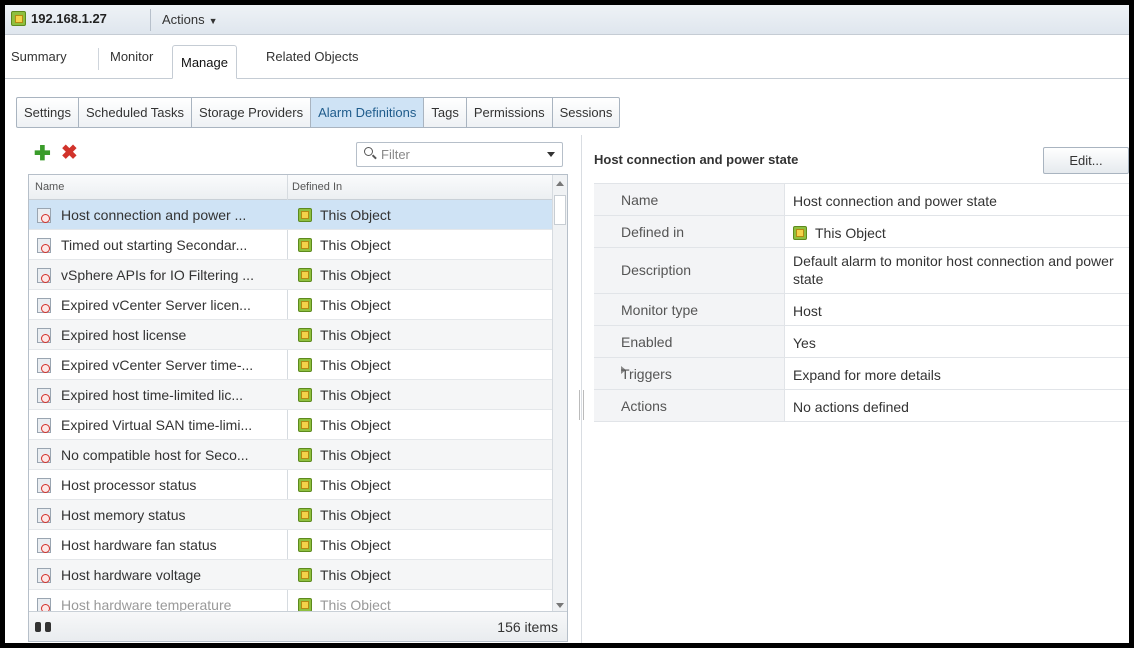 This screenshot has height=648, width=1134. I want to click on actions-label: Actions, so click(183, 19).